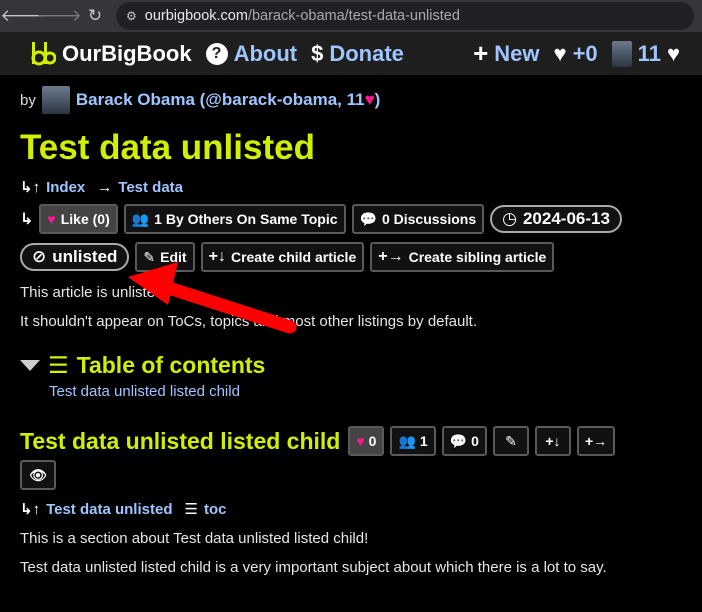  What do you see at coordinates (220, 99) in the screenshot?
I see `author-text: Barack Obama (@barack-obama, 11` at bounding box center [220, 99].